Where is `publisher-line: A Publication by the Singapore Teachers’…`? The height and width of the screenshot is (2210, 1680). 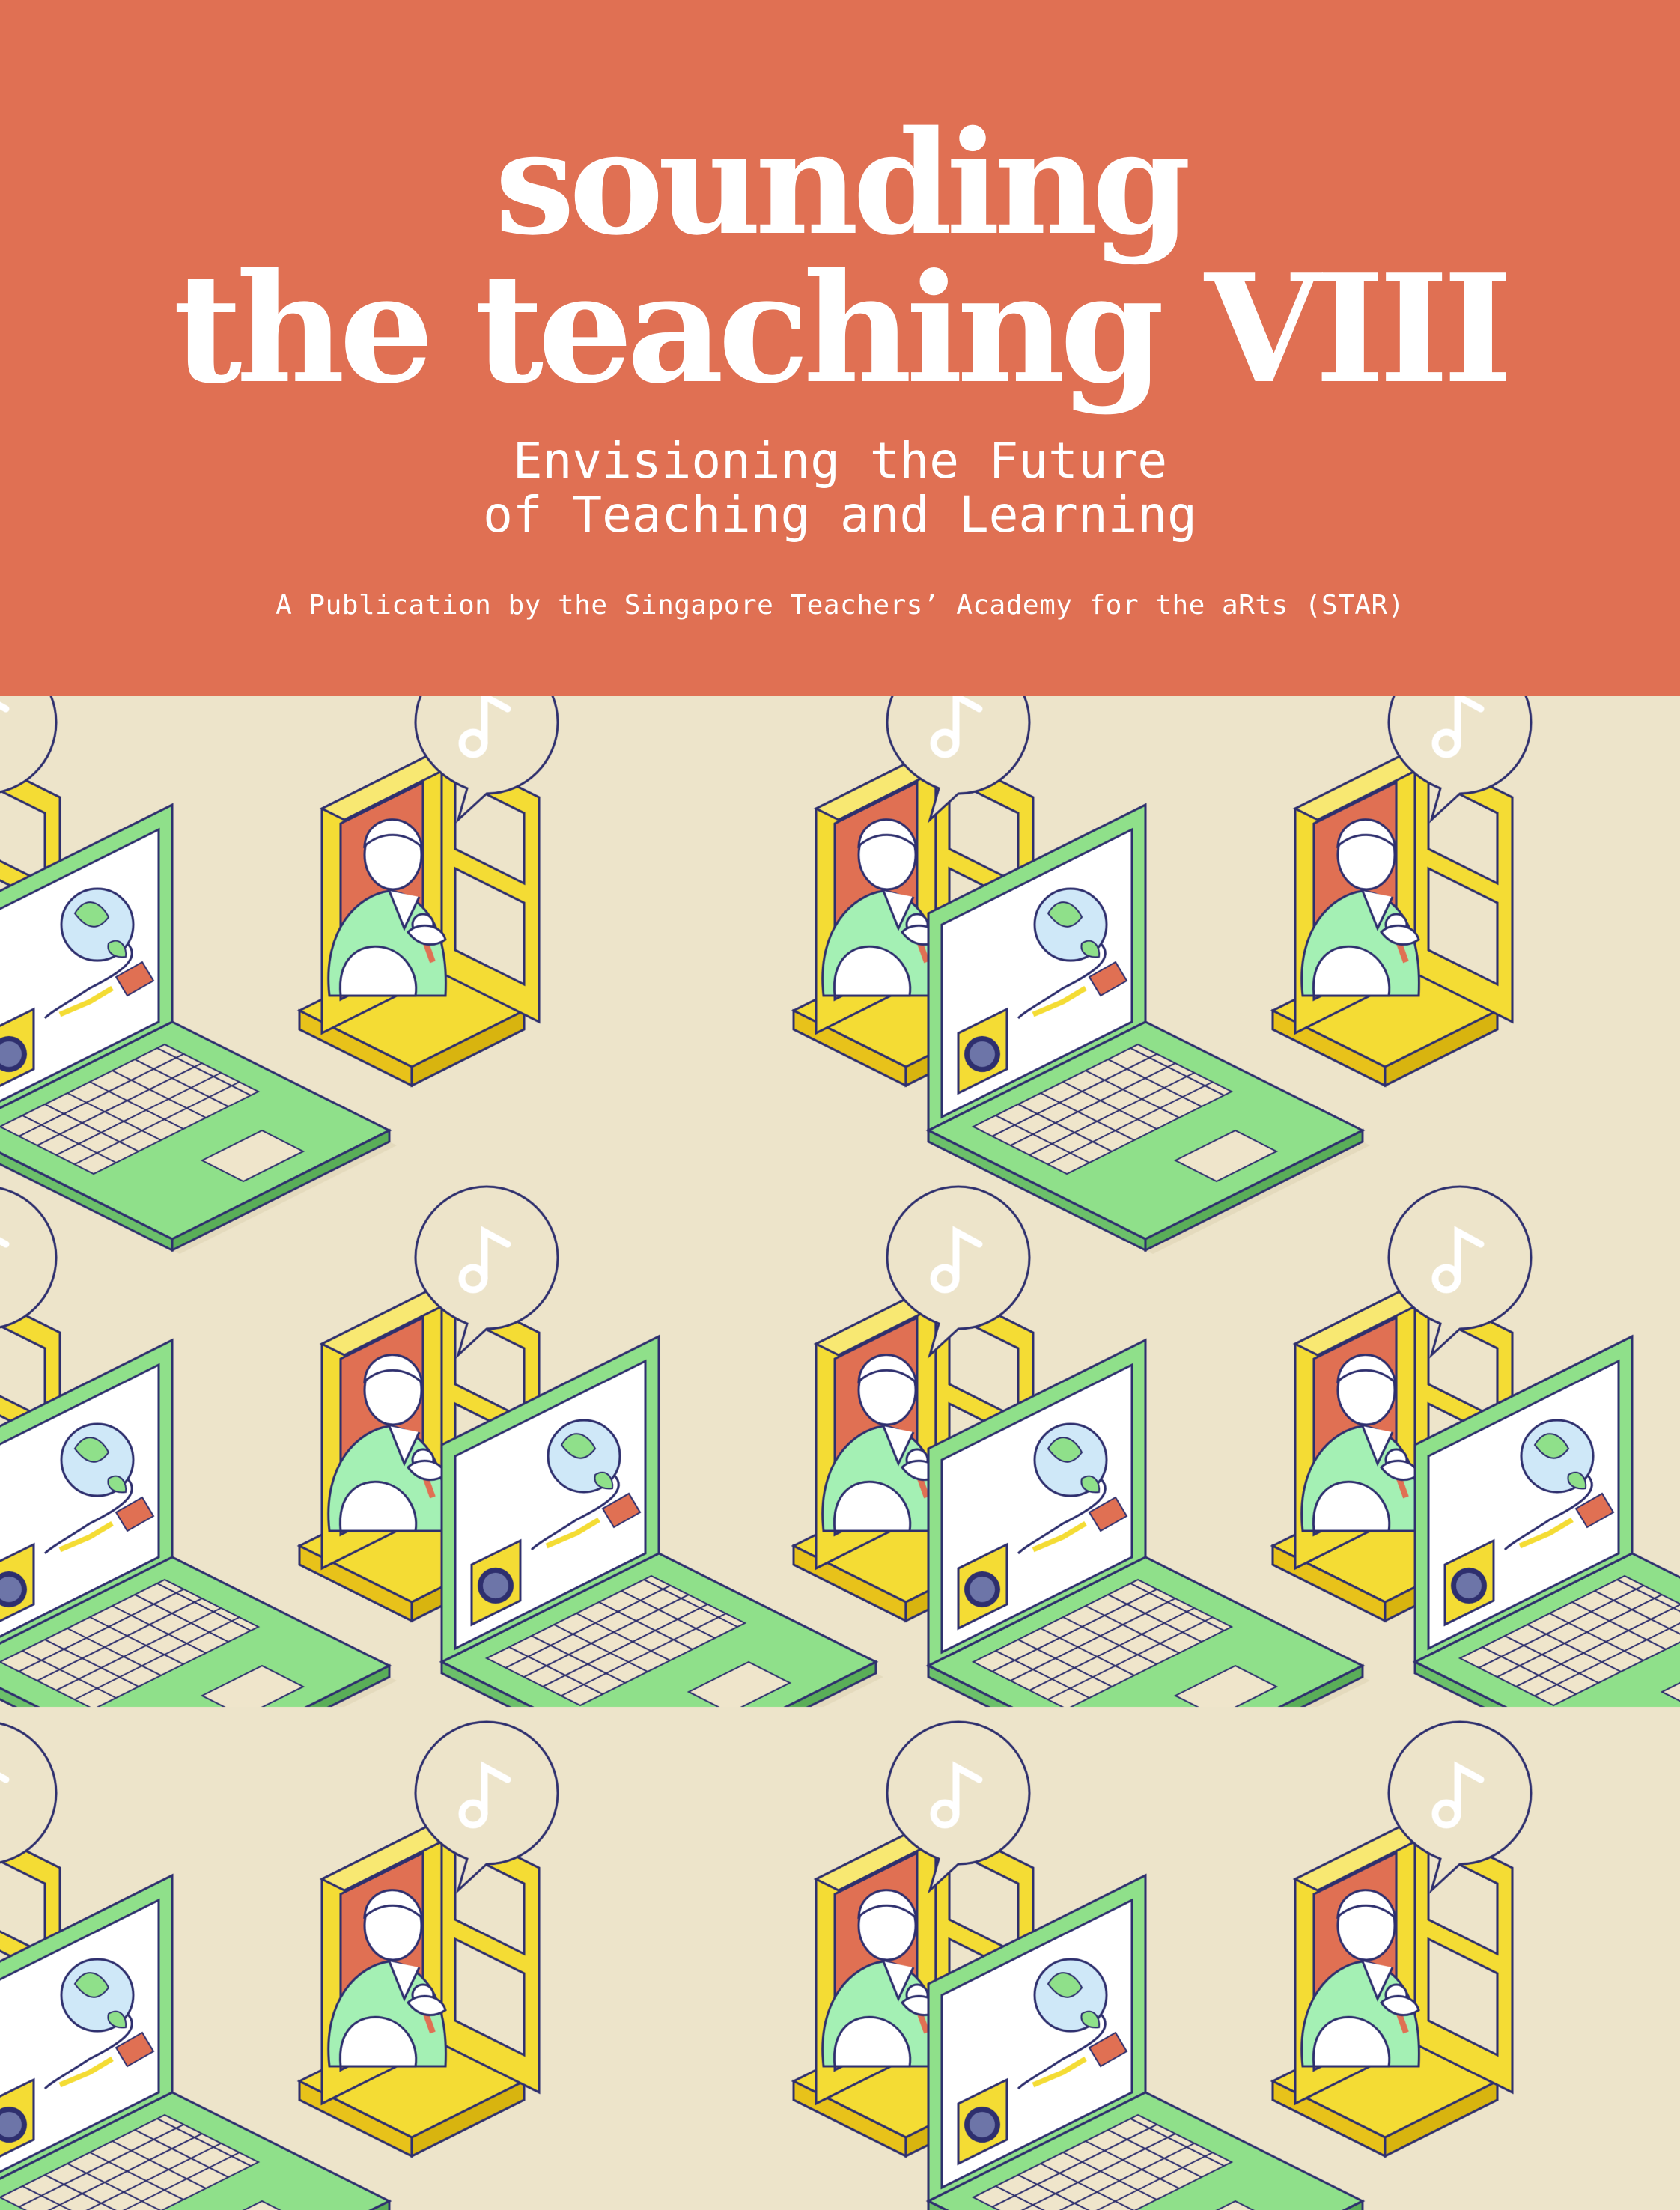 publisher-line: A Publication by the Singapore Teachers’… is located at coordinates (840, 605).